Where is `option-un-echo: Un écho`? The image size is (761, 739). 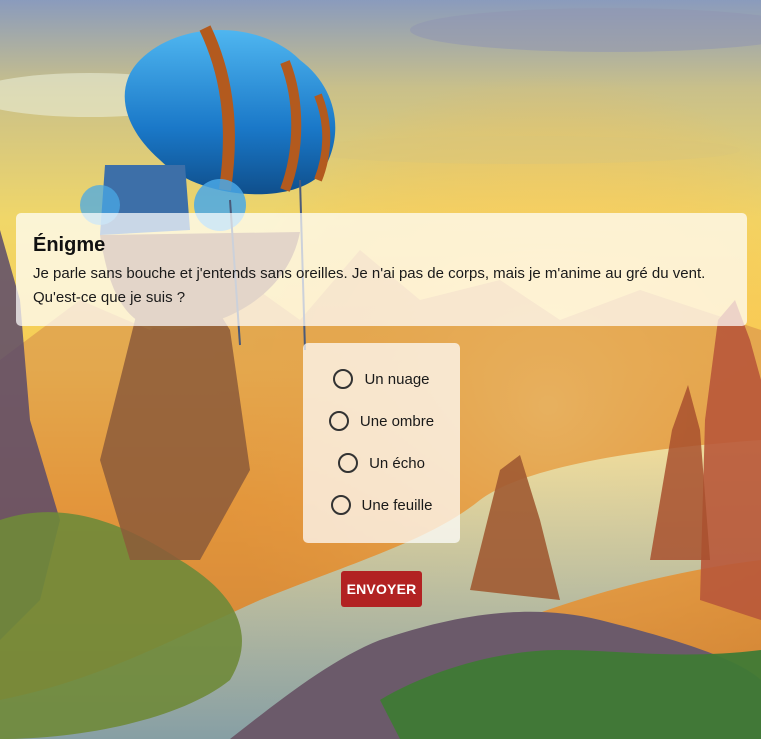
option-un-echo: Un écho is located at coordinates (381, 463).